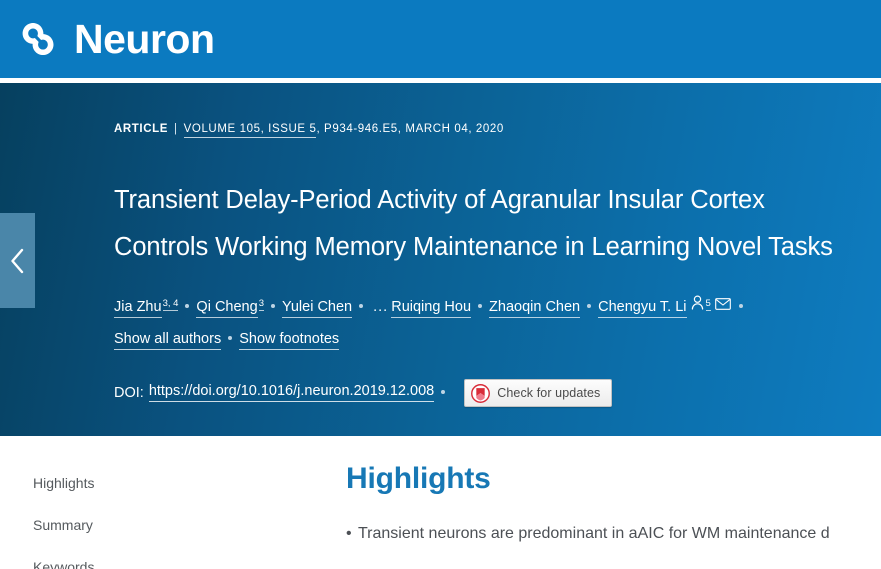  What do you see at coordinates (170, 304) in the screenshot?
I see `author-affiliation-marker: 3, 4` at bounding box center [170, 304].